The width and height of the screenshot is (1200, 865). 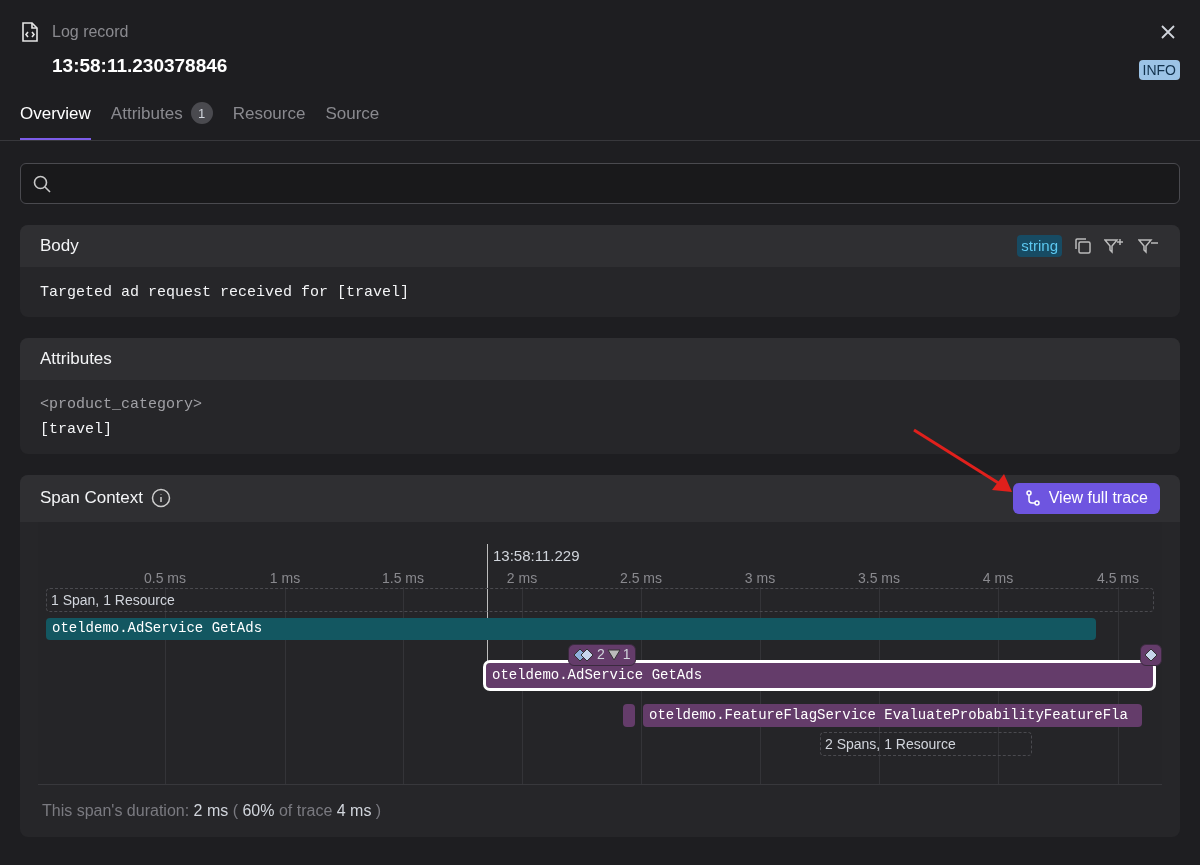 What do you see at coordinates (55, 120) in the screenshot?
I see `tab: Overview` at bounding box center [55, 120].